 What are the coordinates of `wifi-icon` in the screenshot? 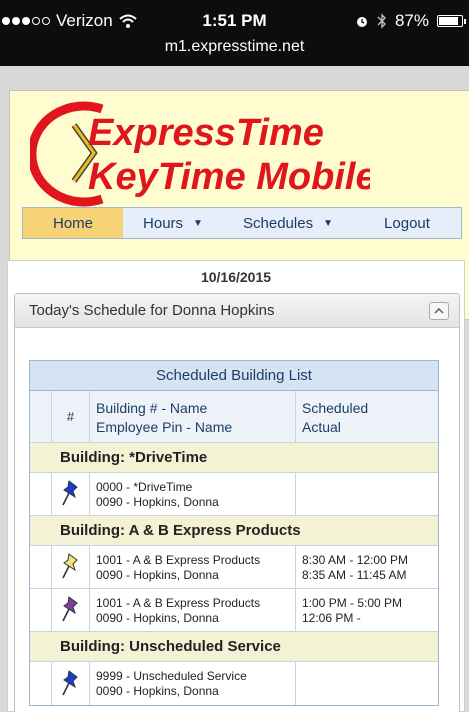 It's located at (128, 21).